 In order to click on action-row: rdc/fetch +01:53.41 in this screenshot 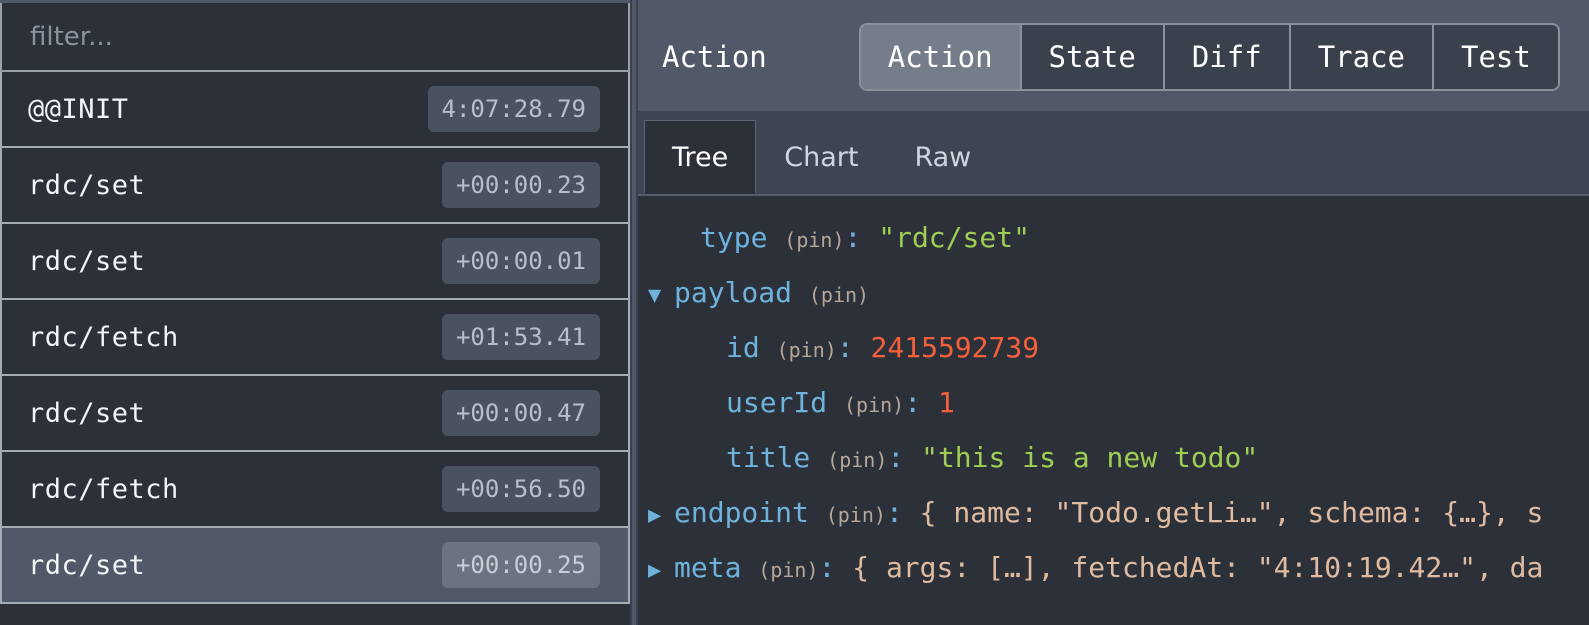, I will do `click(315, 338)`.